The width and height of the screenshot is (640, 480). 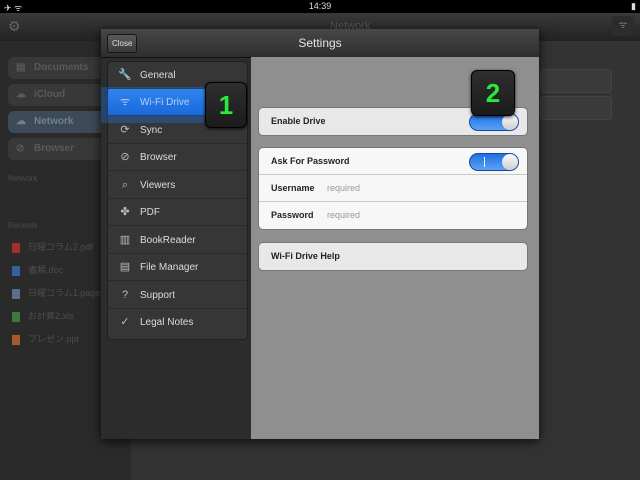 I want to click on xls-file-icon, so click(x=16, y=316).